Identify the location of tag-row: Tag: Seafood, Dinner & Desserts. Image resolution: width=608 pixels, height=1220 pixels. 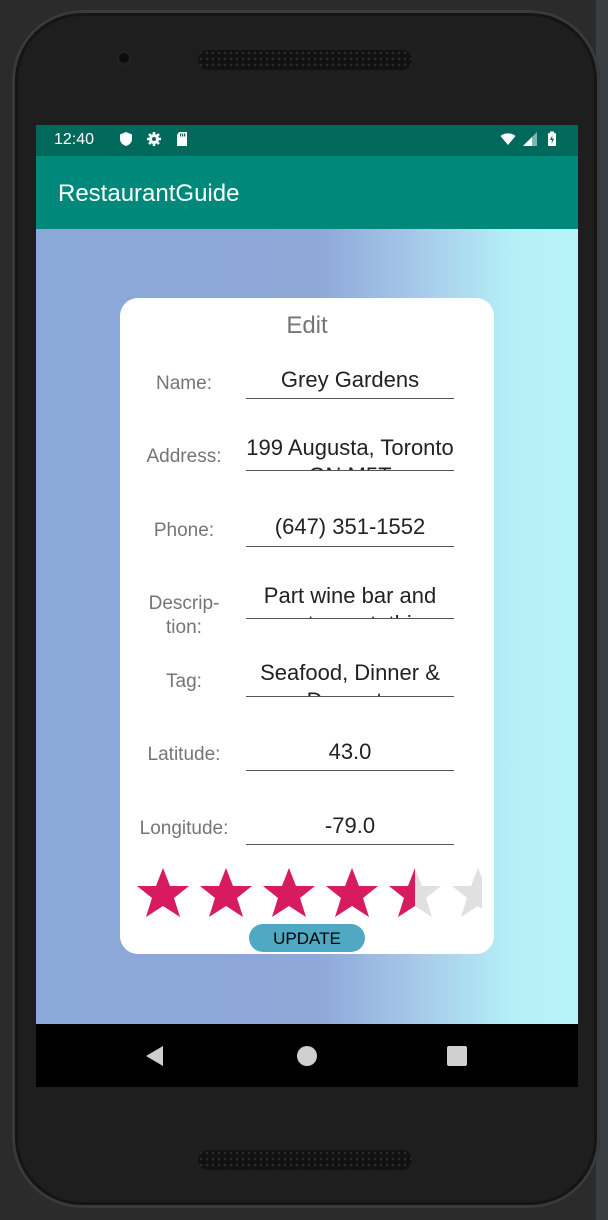
(307, 684).